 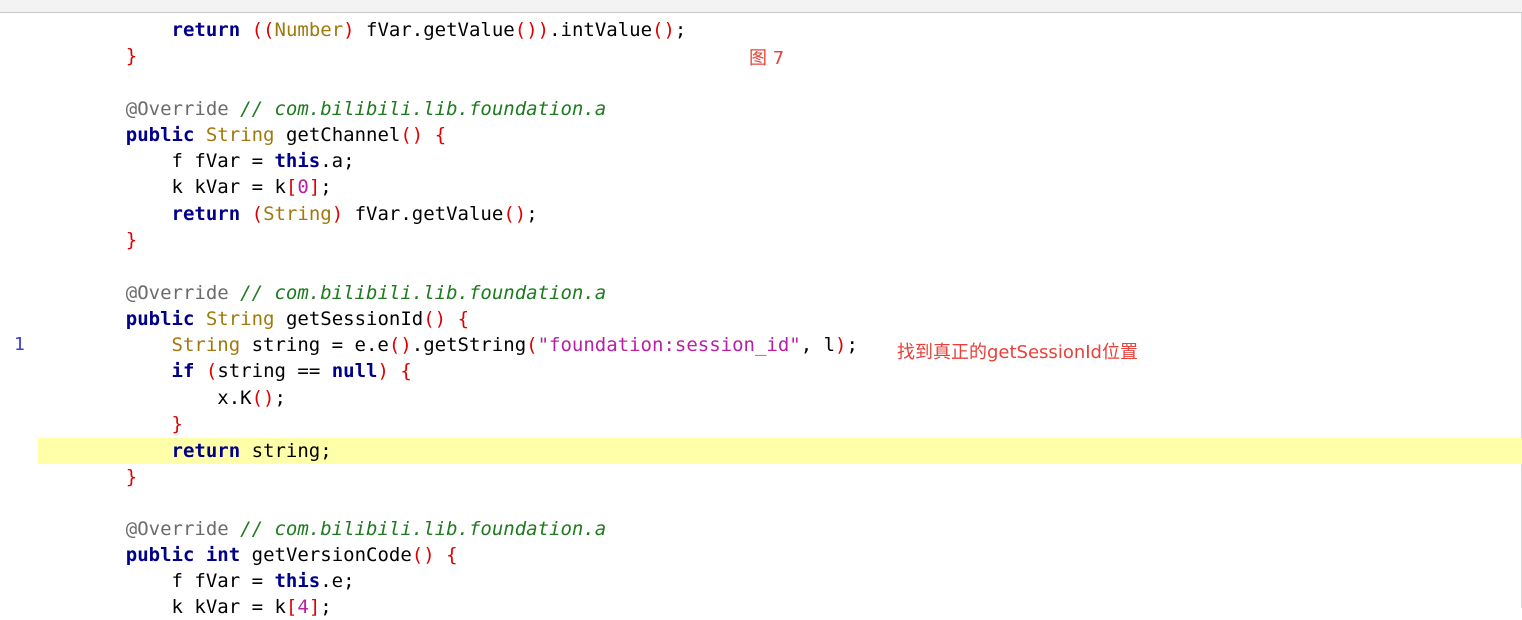 What do you see at coordinates (761, 319) in the screenshot?
I see `code-line: public String getSessionId() {` at bounding box center [761, 319].